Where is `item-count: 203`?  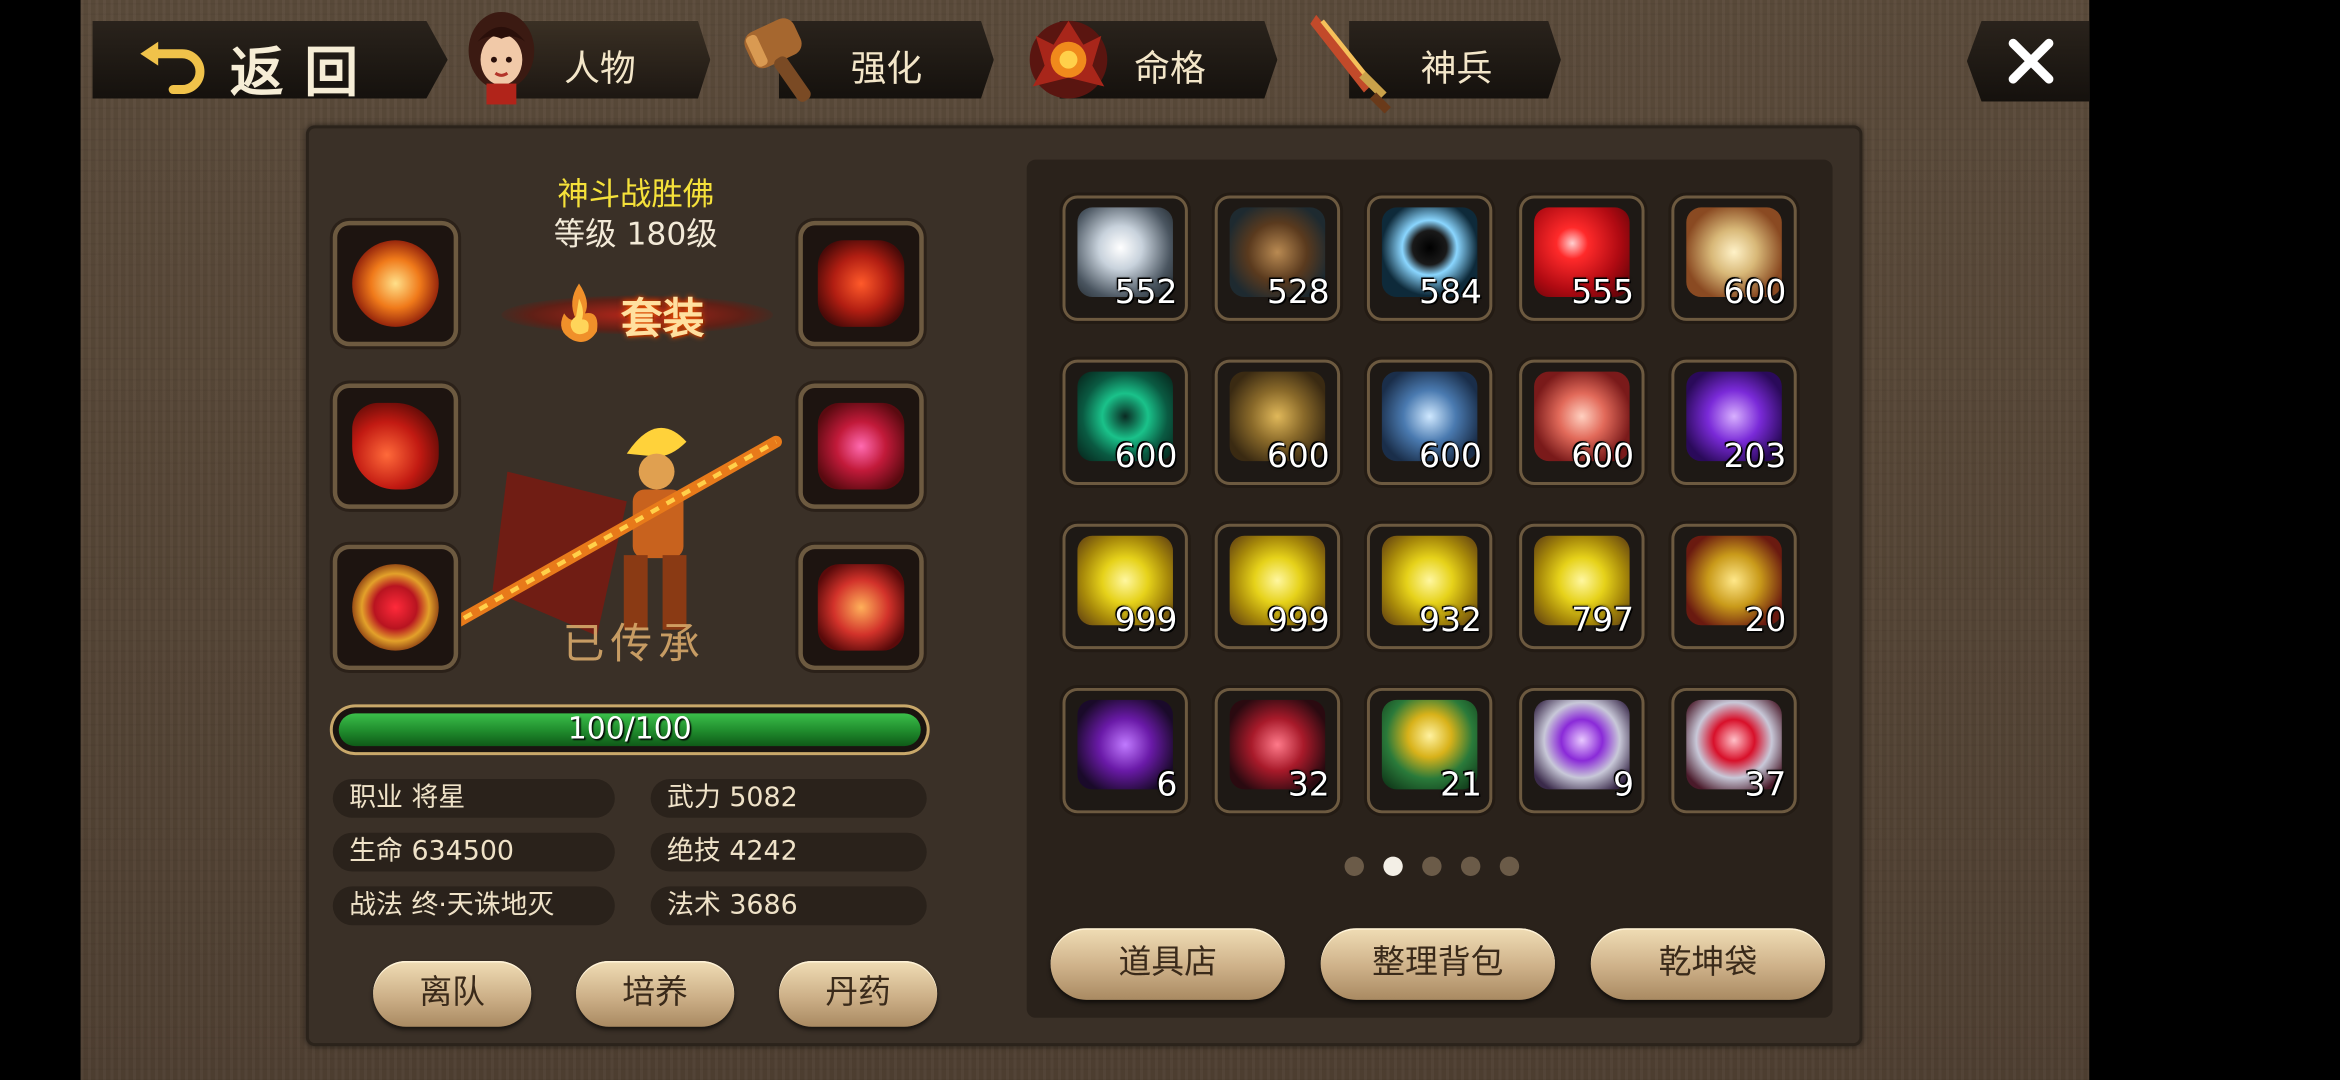
item-count: 203 is located at coordinates (1755, 457).